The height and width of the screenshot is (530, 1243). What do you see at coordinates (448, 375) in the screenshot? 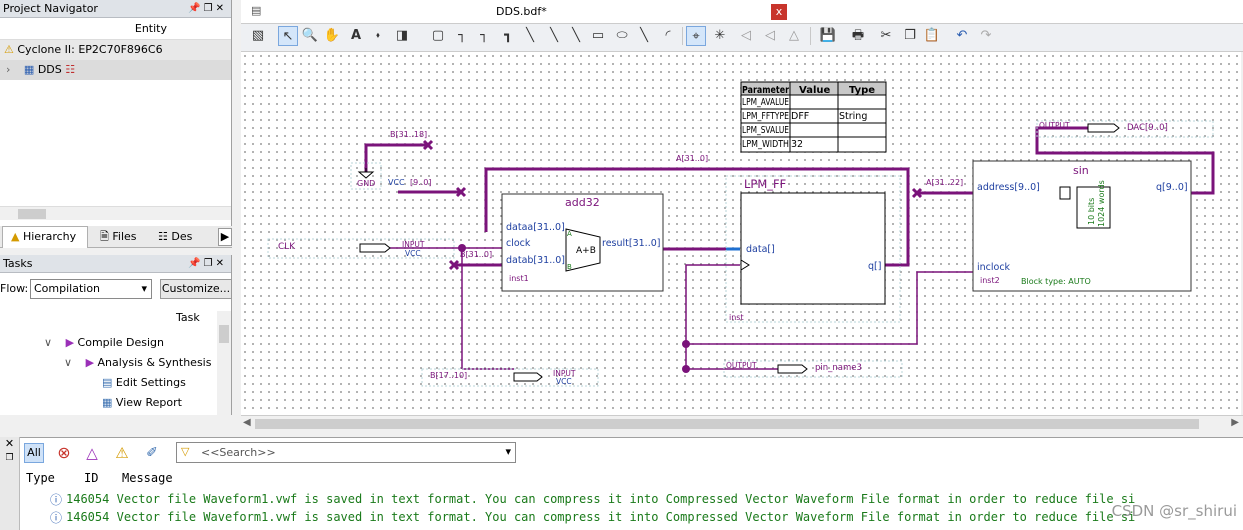
I see `b17-10-label: B[17..10]` at bounding box center [448, 375].